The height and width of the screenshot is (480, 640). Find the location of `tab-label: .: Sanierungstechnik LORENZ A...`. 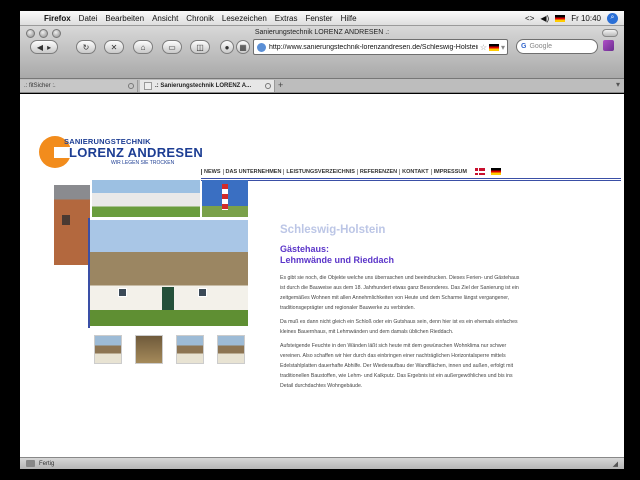

tab-label: .: Sanierungstechnik LORENZ A... is located at coordinates (203, 86).